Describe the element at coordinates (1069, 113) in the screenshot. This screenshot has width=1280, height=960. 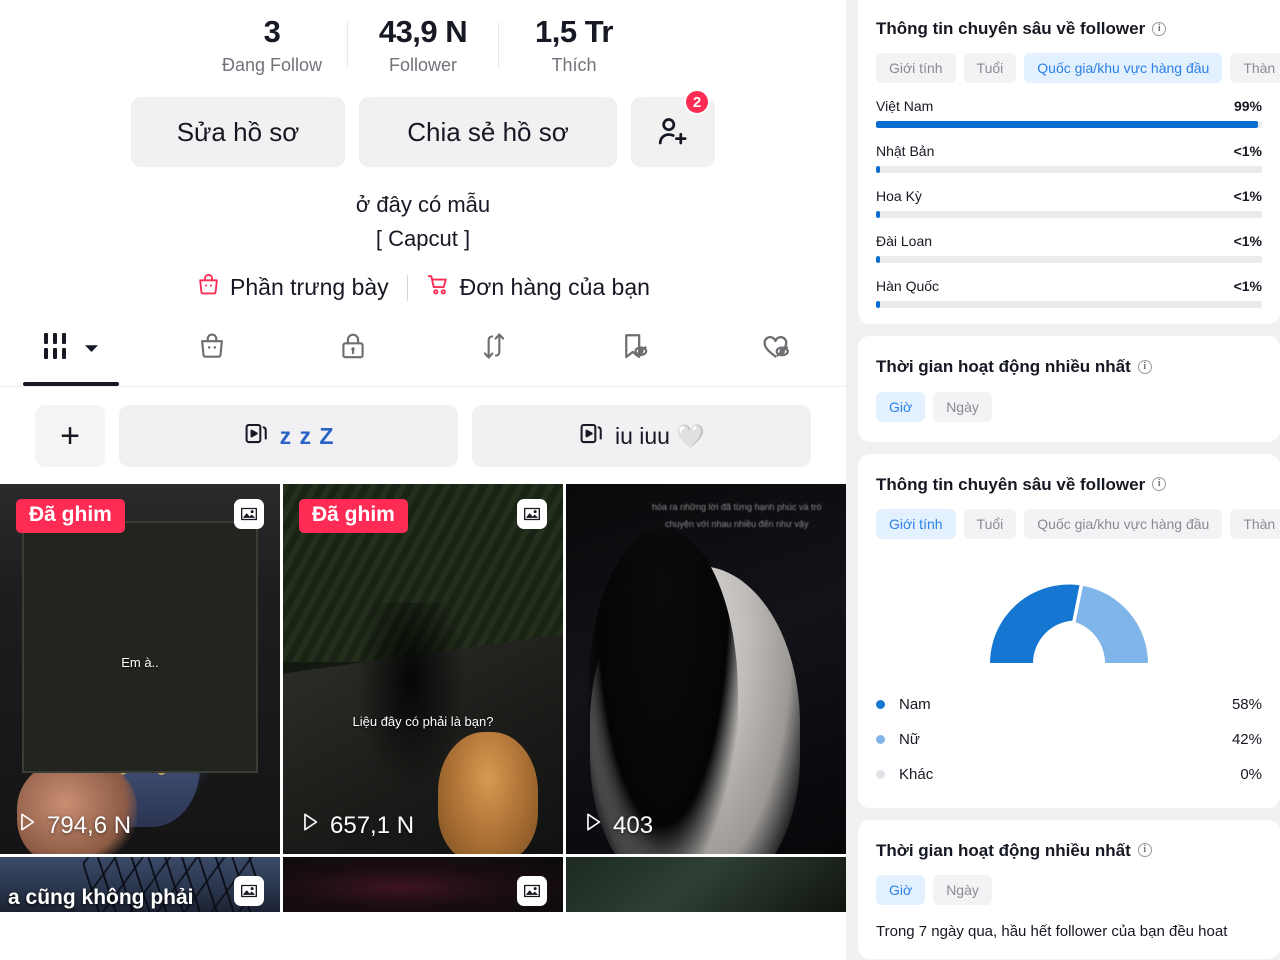
I see `country-row: Việt Nam 99%` at that location.